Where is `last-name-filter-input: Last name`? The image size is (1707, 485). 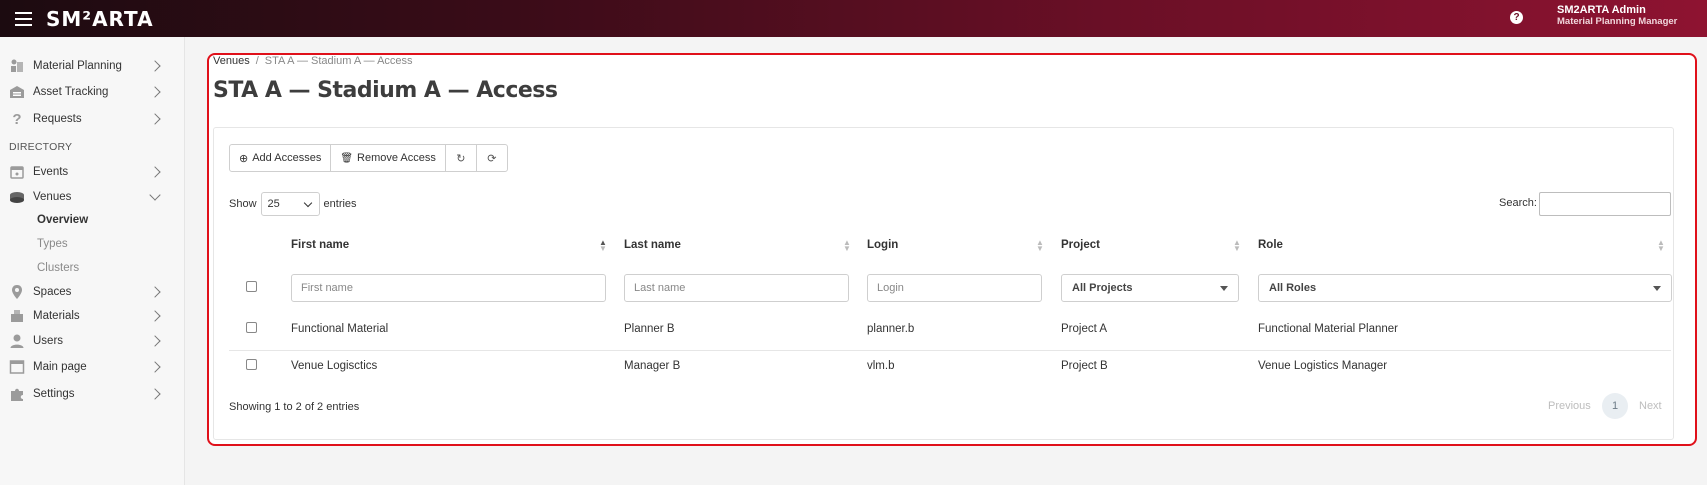 last-name-filter-input: Last name is located at coordinates (736, 288).